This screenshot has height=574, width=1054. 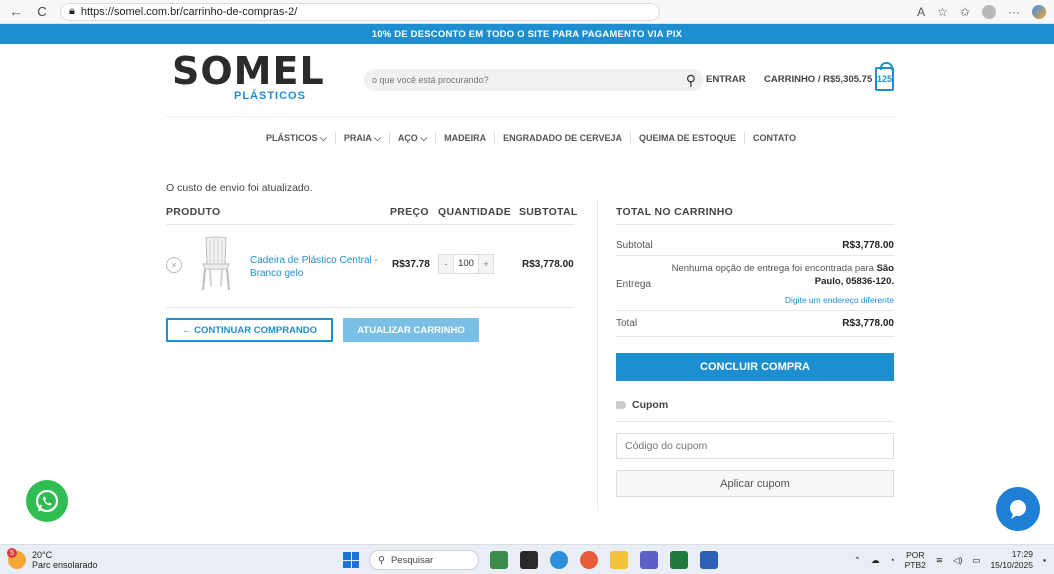 I want to click on notification-badge: 5, so click(x=12, y=553).